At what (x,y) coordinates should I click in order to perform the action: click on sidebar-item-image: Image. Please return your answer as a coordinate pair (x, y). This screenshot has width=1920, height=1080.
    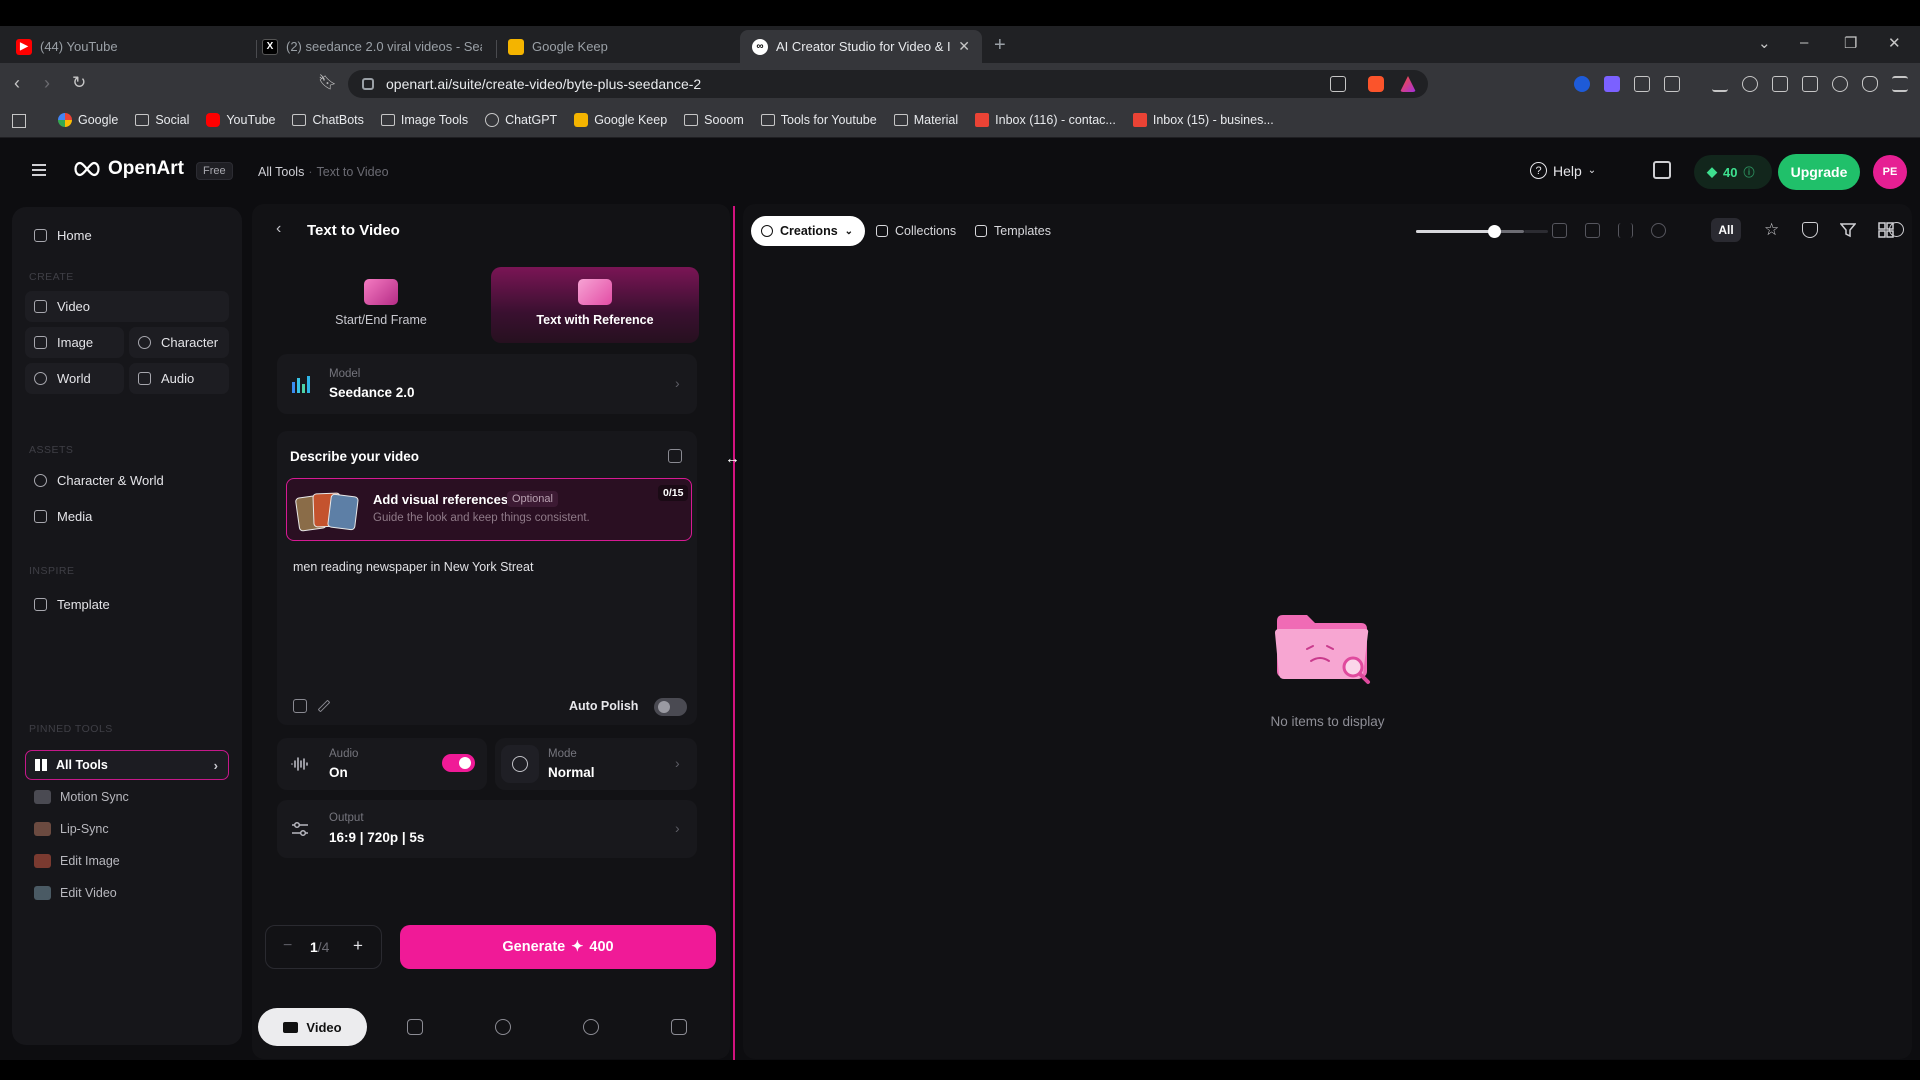
    Looking at the image, I should click on (74, 342).